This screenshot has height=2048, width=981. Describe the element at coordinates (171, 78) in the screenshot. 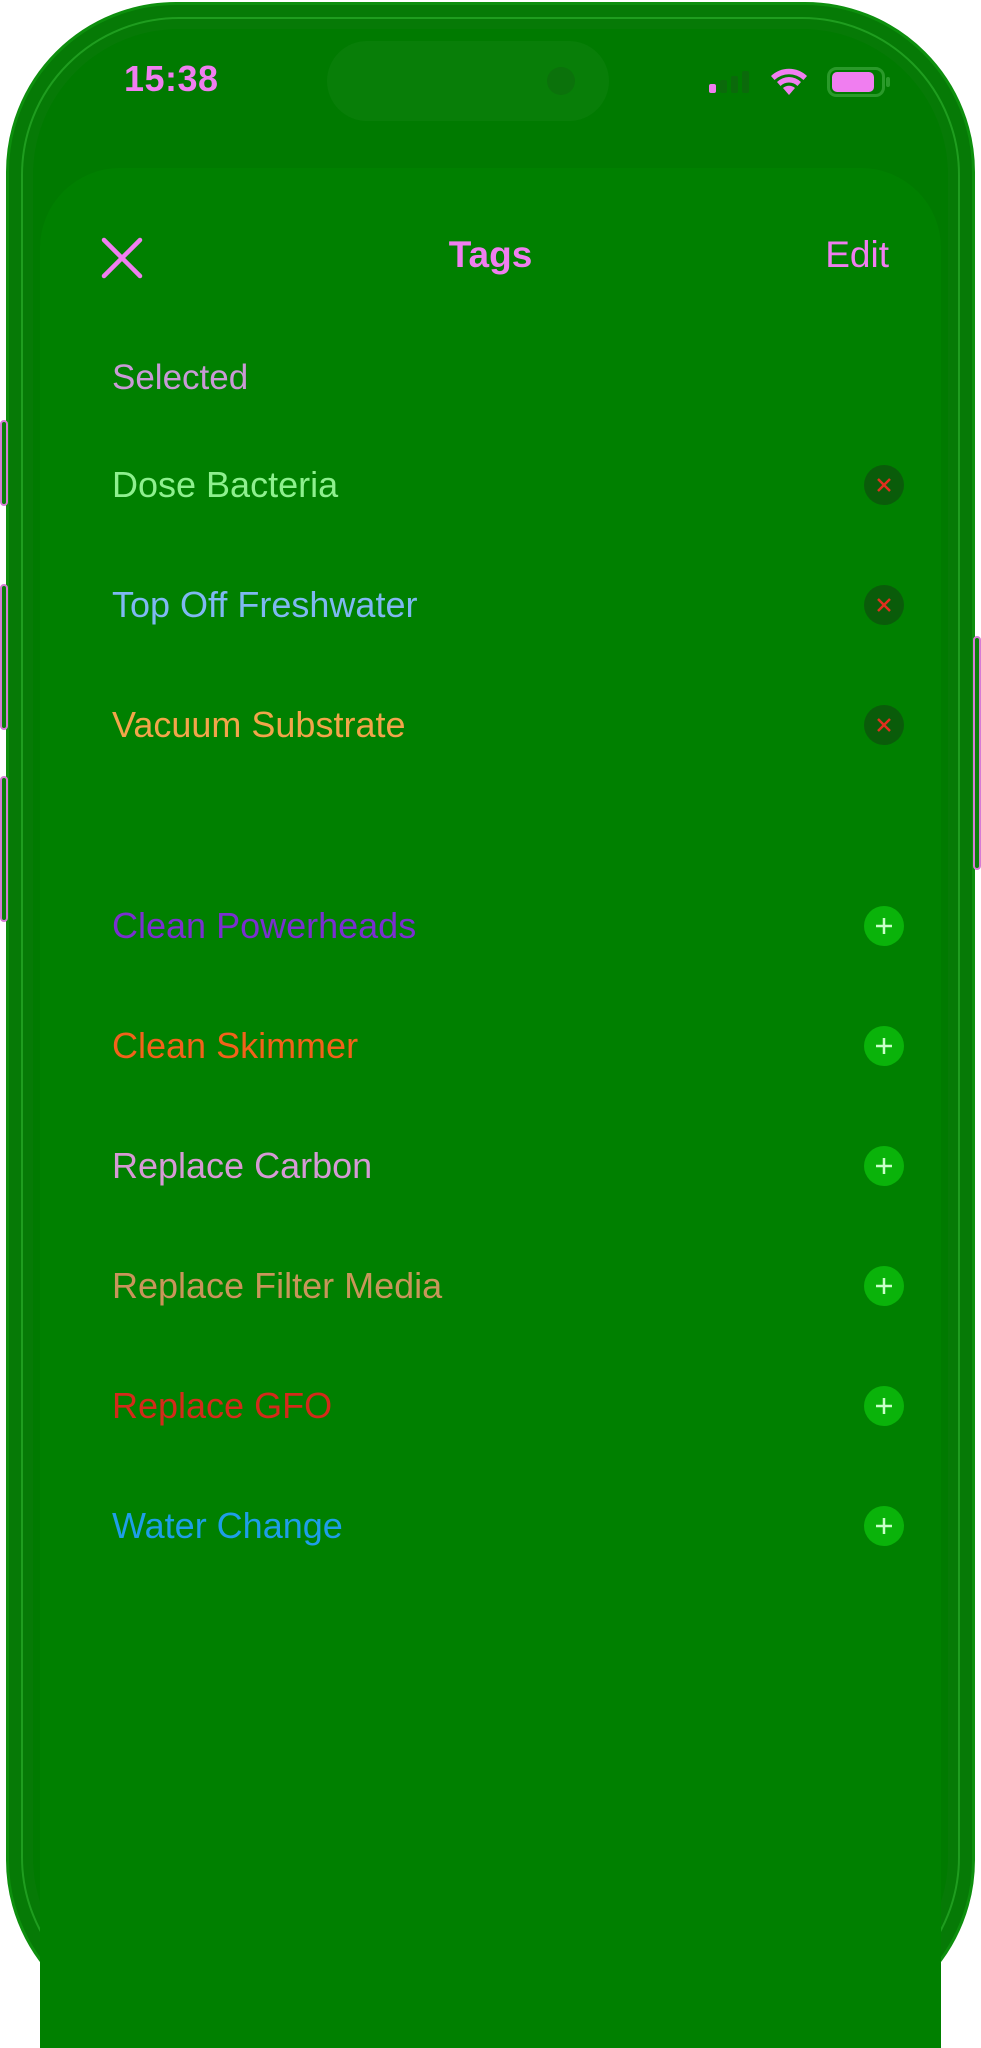

I see `status-time: 15:38` at that location.